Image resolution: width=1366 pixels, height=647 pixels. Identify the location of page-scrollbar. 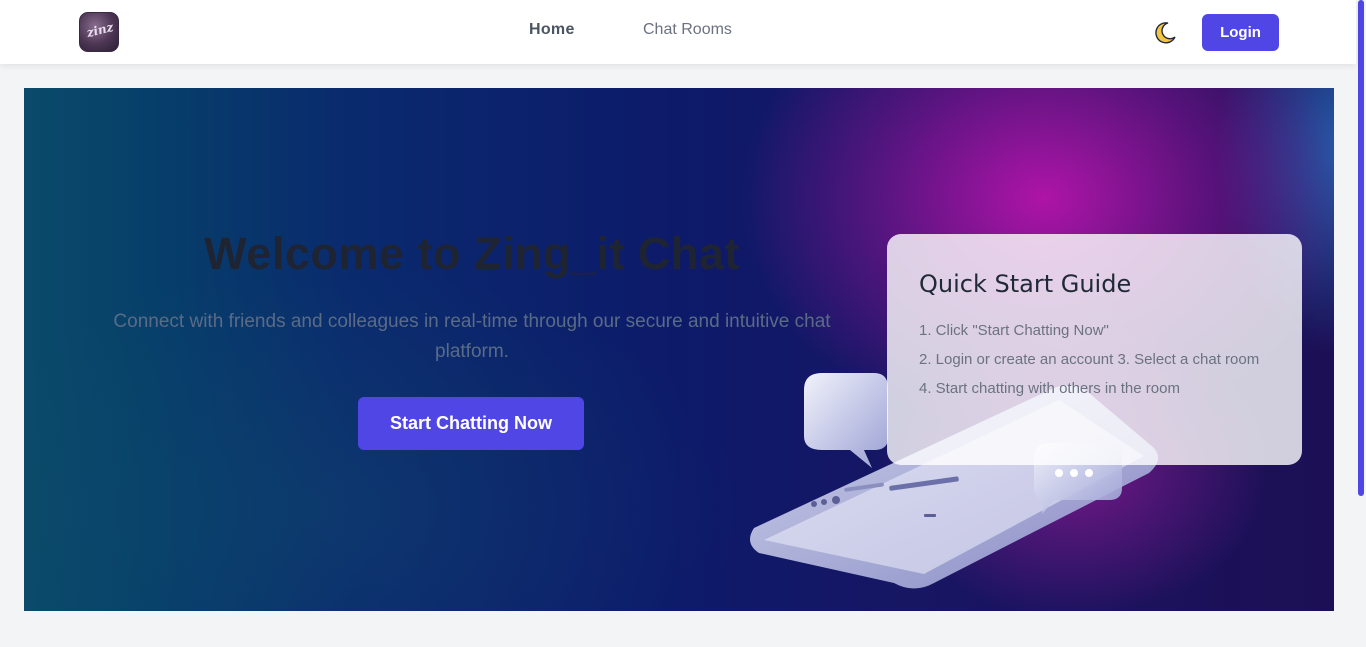
(1361, 323).